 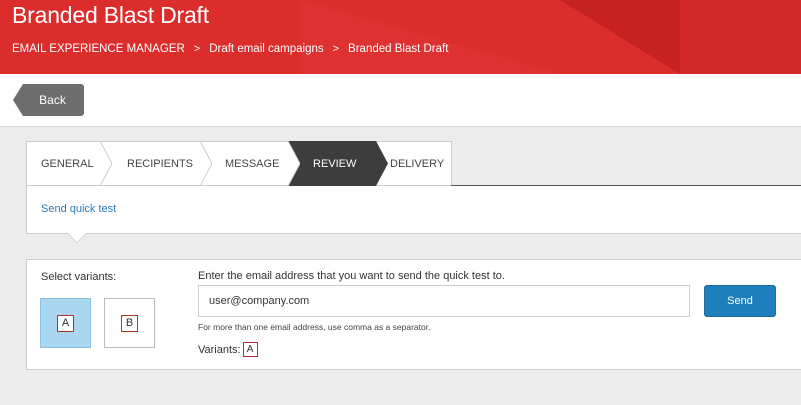 What do you see at coordinates (78, 209) in the screenshot?
I see `send-quick-test-link: Send quick test` at bounding box center [78, 209].